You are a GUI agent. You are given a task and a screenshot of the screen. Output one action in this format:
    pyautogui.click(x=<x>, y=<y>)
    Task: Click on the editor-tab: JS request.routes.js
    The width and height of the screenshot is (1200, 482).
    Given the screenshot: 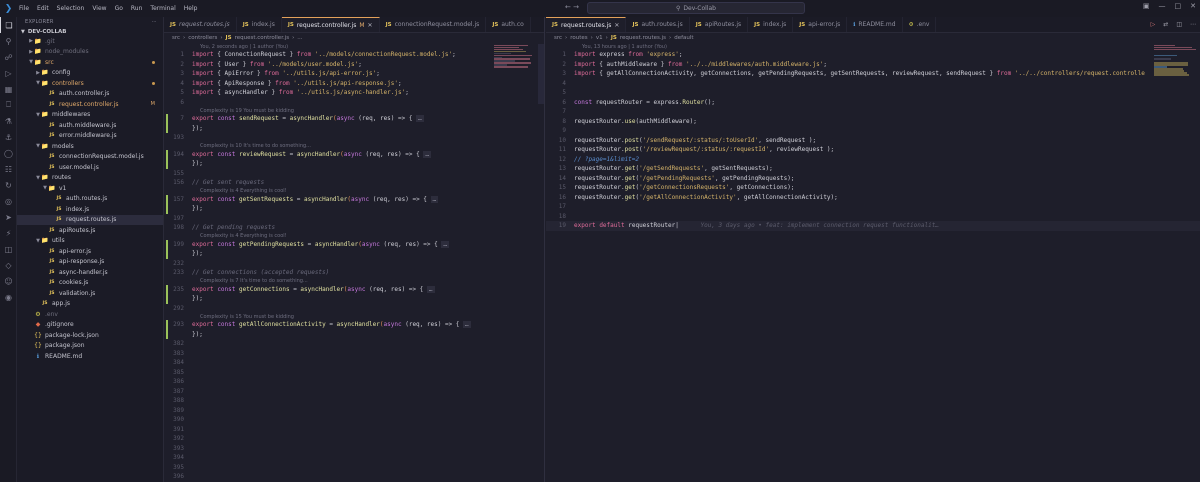 What is the action you would take?
    pyautogui.click(x=200, y=24)
    